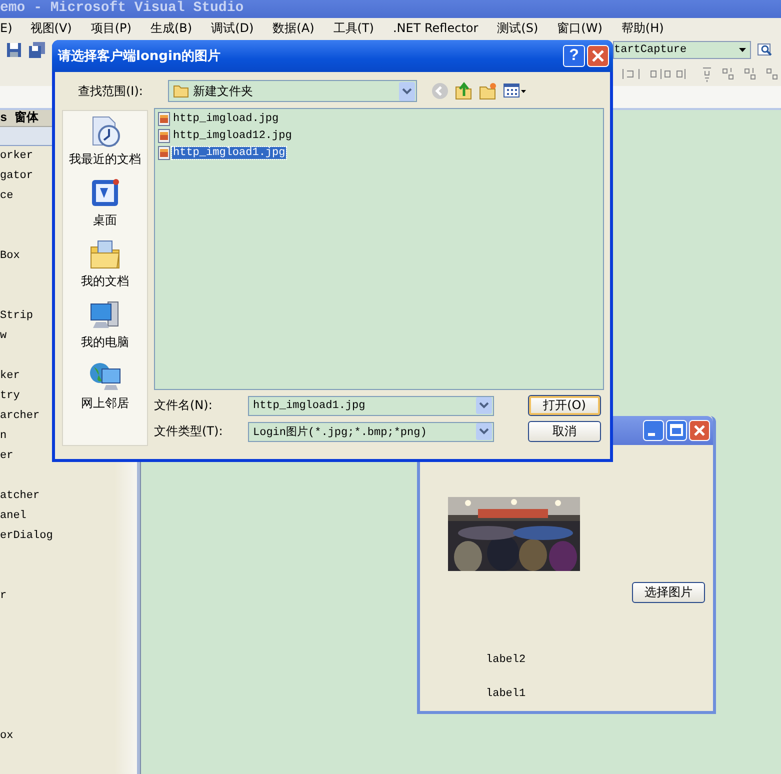 The height and width of the screenshot is (774, 781). Describe the element at coordinates (232, 28) in the screenshot. I see `menu-item: 调试(D)` at that location.